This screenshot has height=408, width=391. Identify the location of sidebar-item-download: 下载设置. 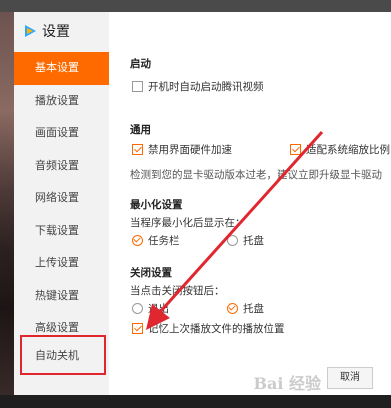
(61, 231).